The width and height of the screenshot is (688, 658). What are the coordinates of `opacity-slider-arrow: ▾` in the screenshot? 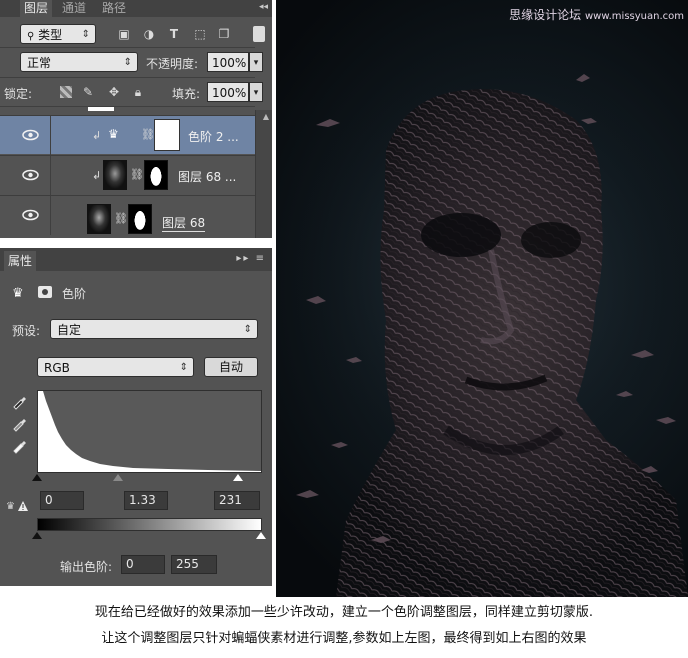 It's located at (256, 62).